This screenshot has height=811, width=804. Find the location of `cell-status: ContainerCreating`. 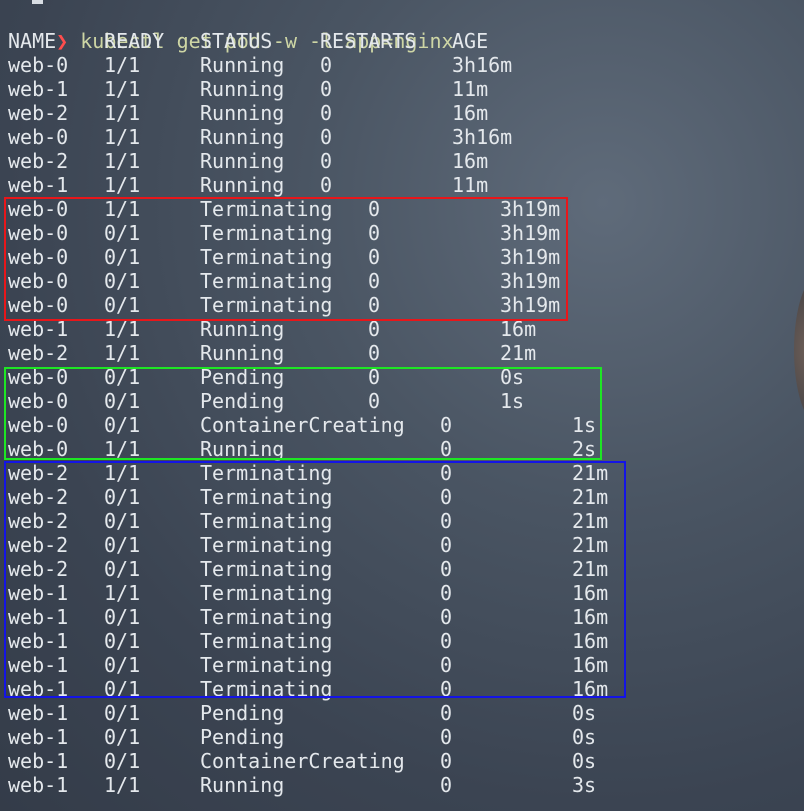

cell-status: ContainerCreating is located at coordinates (302, 761).